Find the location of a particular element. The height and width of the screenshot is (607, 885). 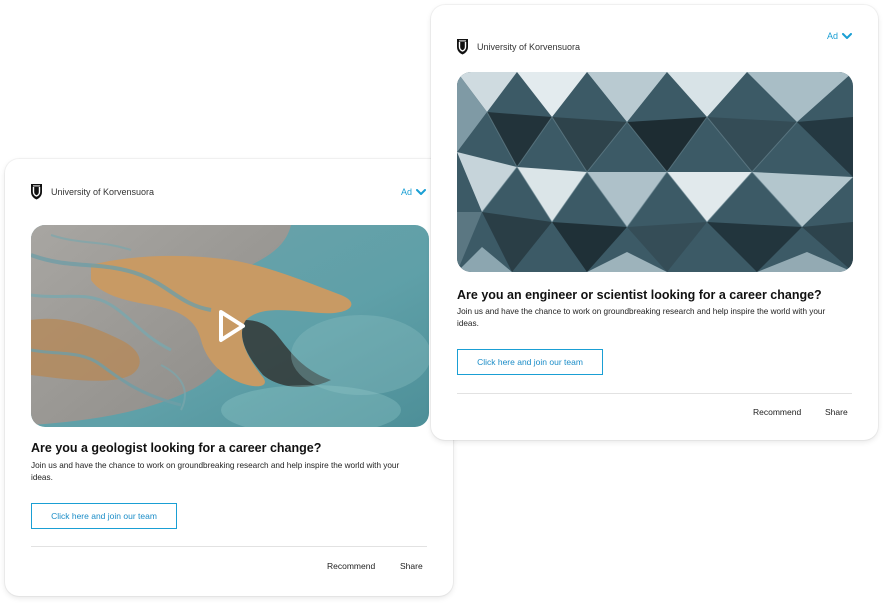

play-icon is located at coordinates (232, 326).